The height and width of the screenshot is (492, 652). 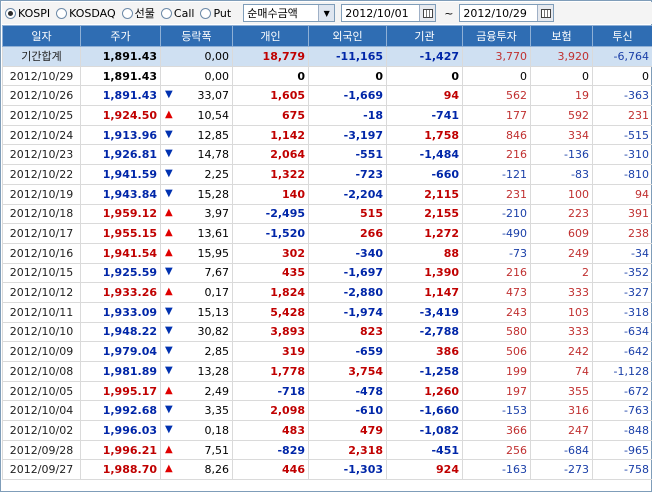 I want to click on insurance-cell-value: 19, so click(x=582, y=96).